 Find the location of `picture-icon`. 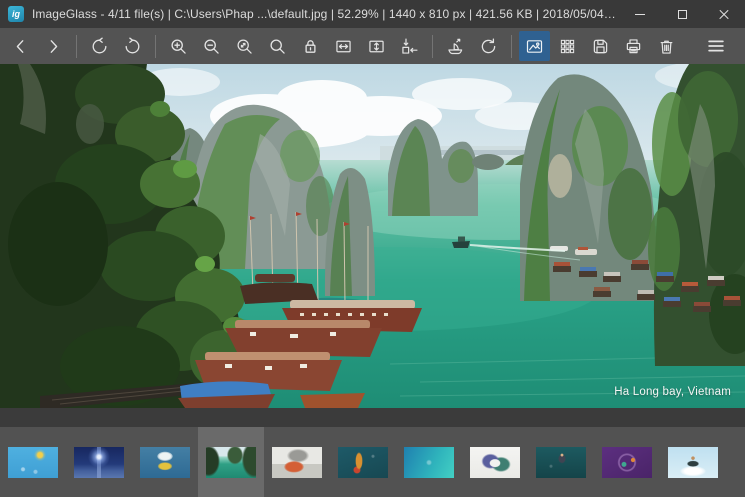

picture-icon is located at coordinates (534, 46).